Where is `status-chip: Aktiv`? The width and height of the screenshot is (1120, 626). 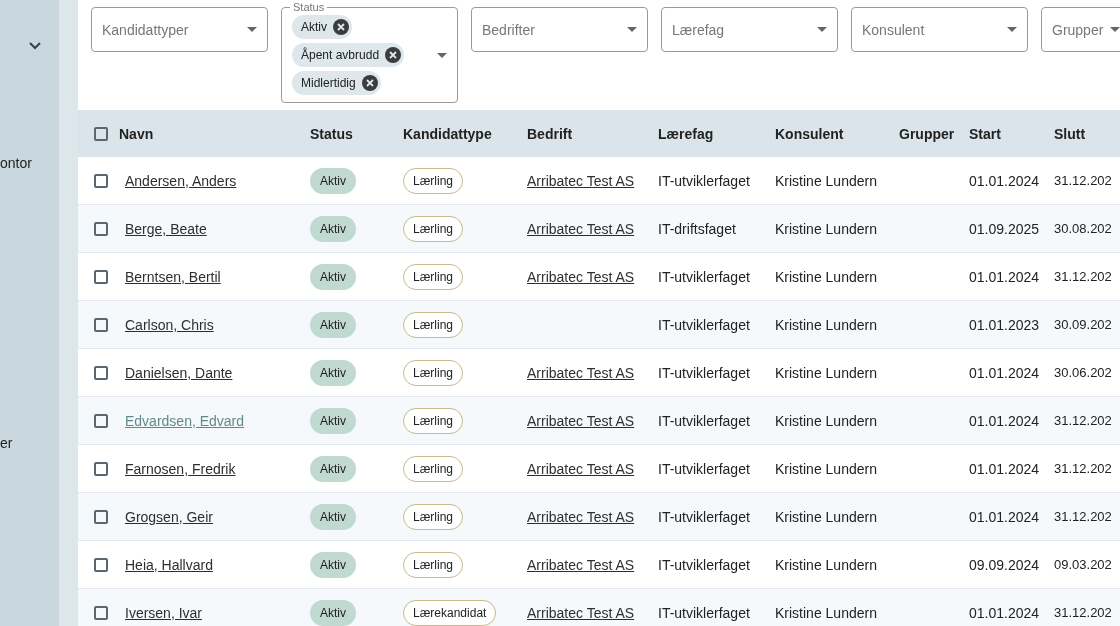
status-chip: Aktiv is located at coordinates (322, 27).